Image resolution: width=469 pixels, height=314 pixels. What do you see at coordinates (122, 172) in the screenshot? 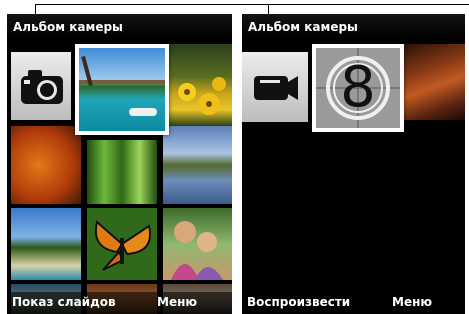
I see `photo-thumbnail-grass` at bounding box center [122, 172].